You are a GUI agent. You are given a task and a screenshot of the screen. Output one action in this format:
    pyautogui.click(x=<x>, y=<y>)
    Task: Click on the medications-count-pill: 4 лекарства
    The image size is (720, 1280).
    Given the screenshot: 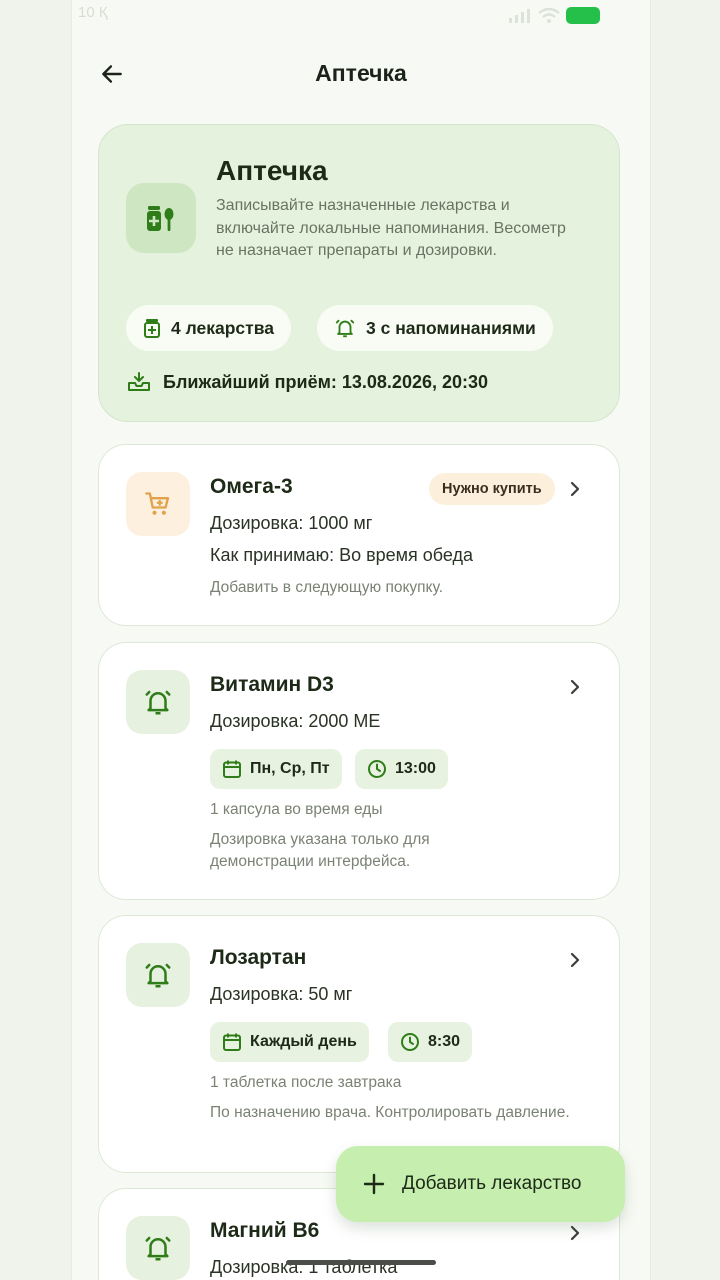 What is the action you would take?
    pyautogui.click(x=208, y=328)
    